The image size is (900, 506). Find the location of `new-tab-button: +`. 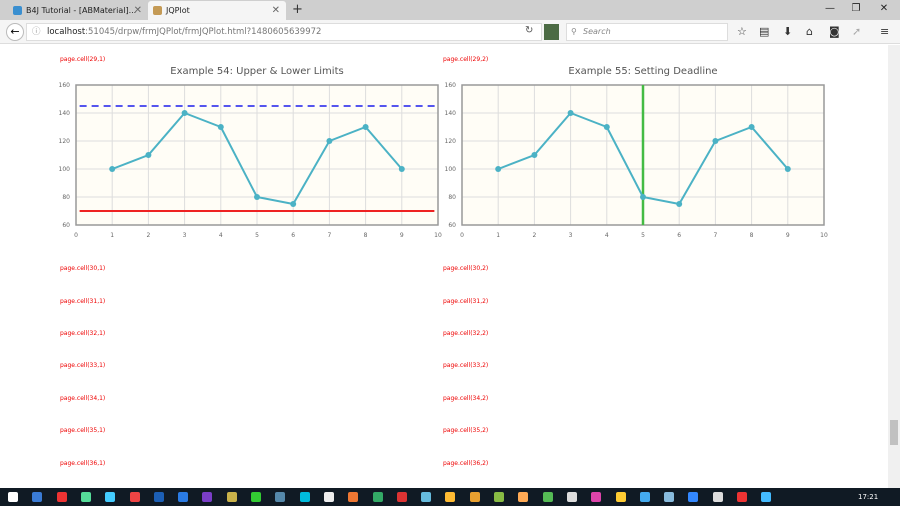

new-tab-button: + is located at coordinates (297, 10).